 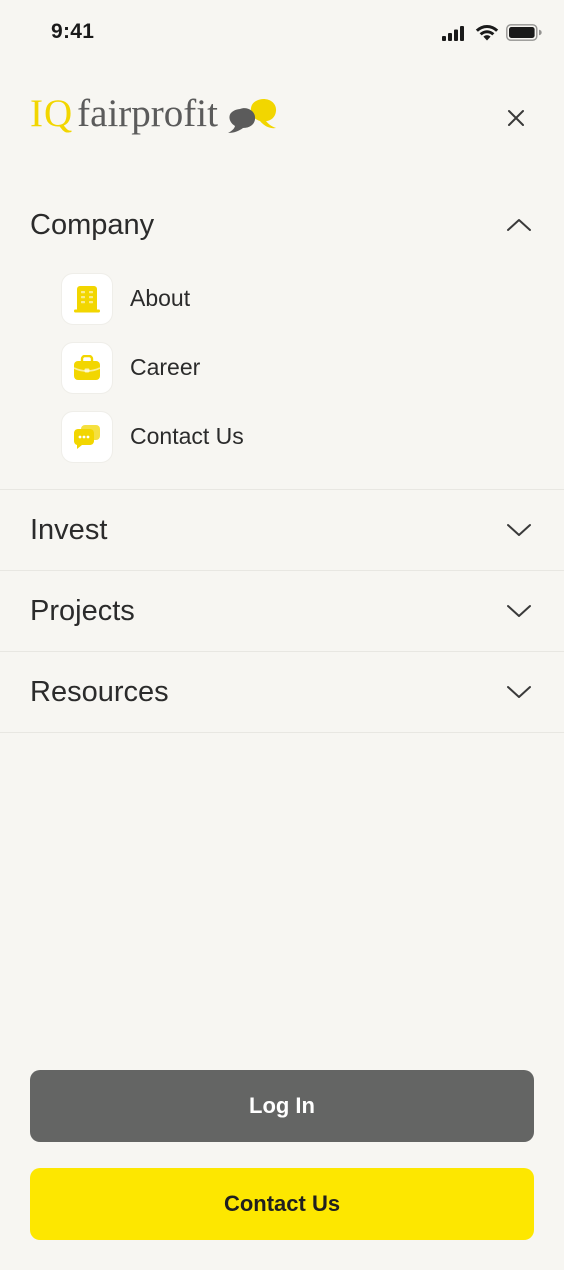 What do you see at coordinates (187, 436) in the screenshot?
I see `submenu-label: Contact Us` at bounding box center [187, 436].